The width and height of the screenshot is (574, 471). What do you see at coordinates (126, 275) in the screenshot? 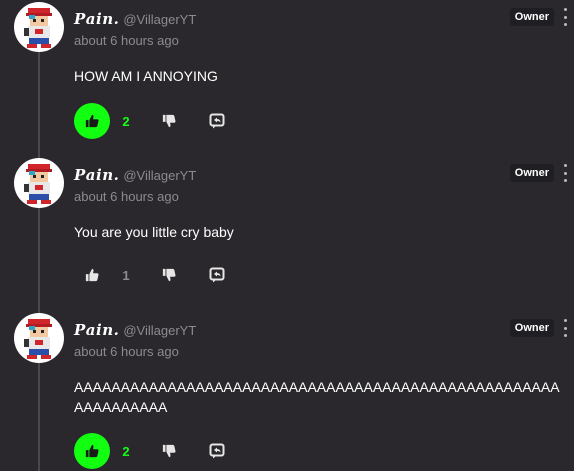
I see `like-count: 1` at bounding box center [126, 275].